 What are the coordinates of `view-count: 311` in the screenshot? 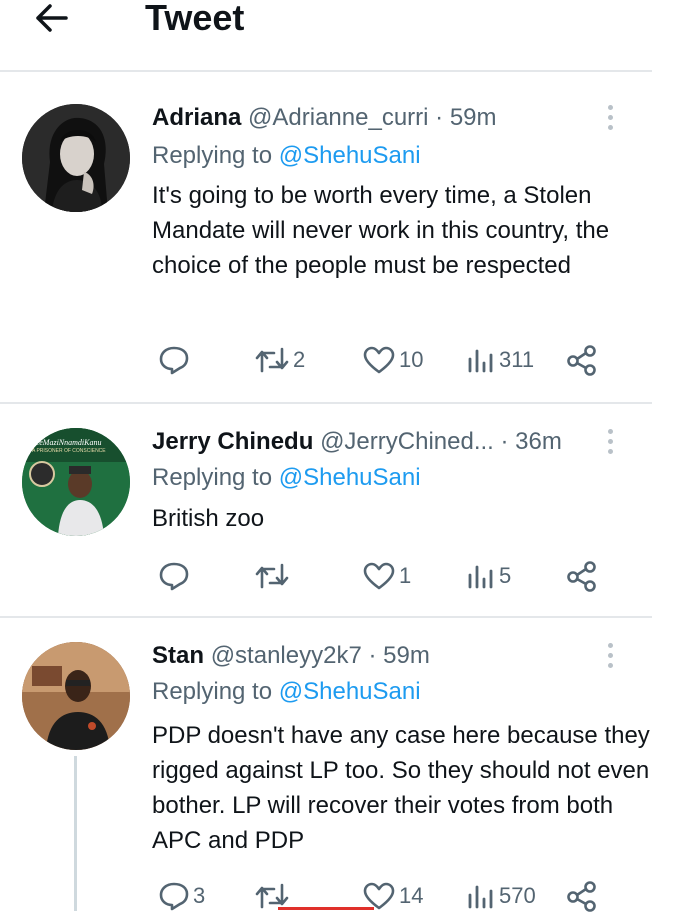 It's located at (517, 359).